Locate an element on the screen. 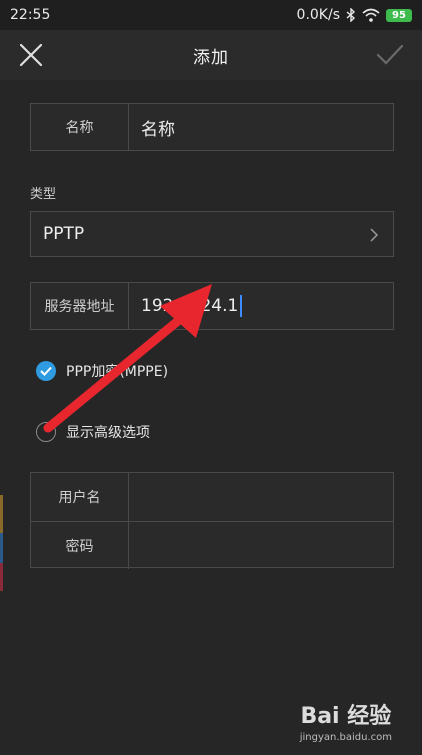  battery-icon: 95 is located at coordinates (399, 15).